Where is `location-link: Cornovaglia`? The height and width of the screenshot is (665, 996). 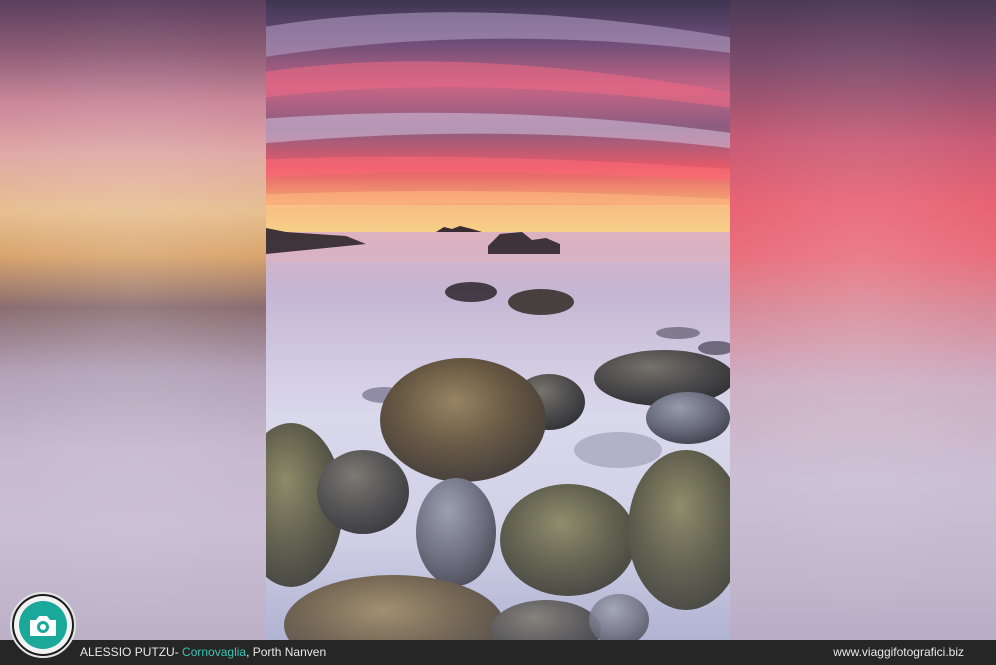
location-link: Cornovaglia is located at coordinates (214, 652).